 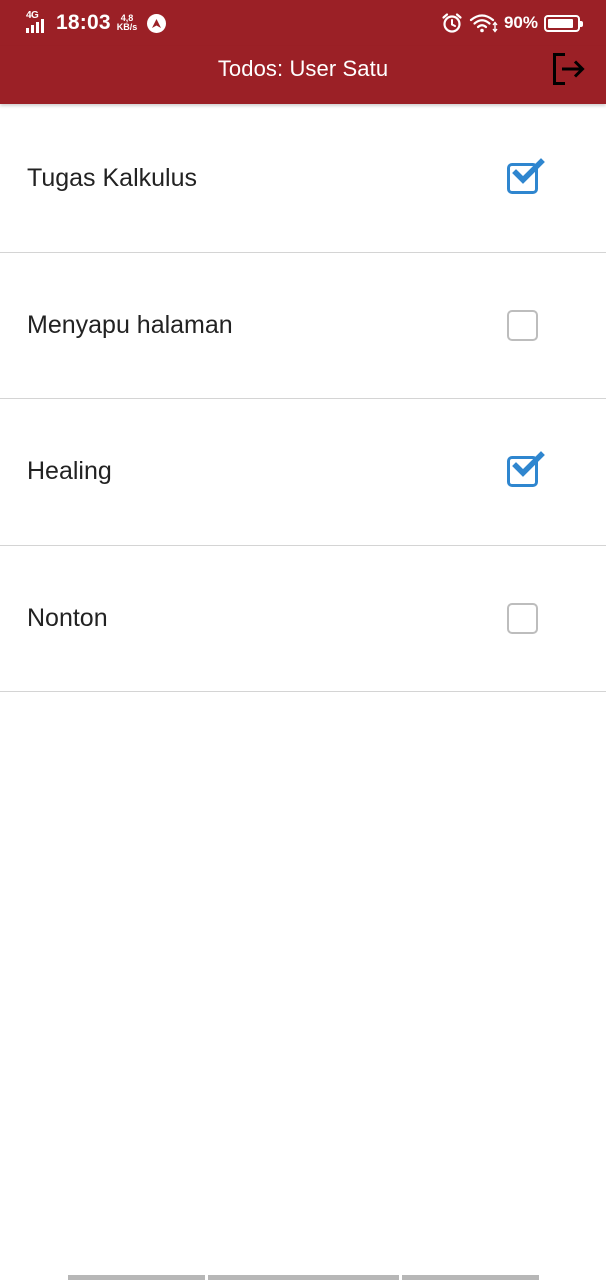 I want to click on wifi-icon, so click(x=483, y=23).